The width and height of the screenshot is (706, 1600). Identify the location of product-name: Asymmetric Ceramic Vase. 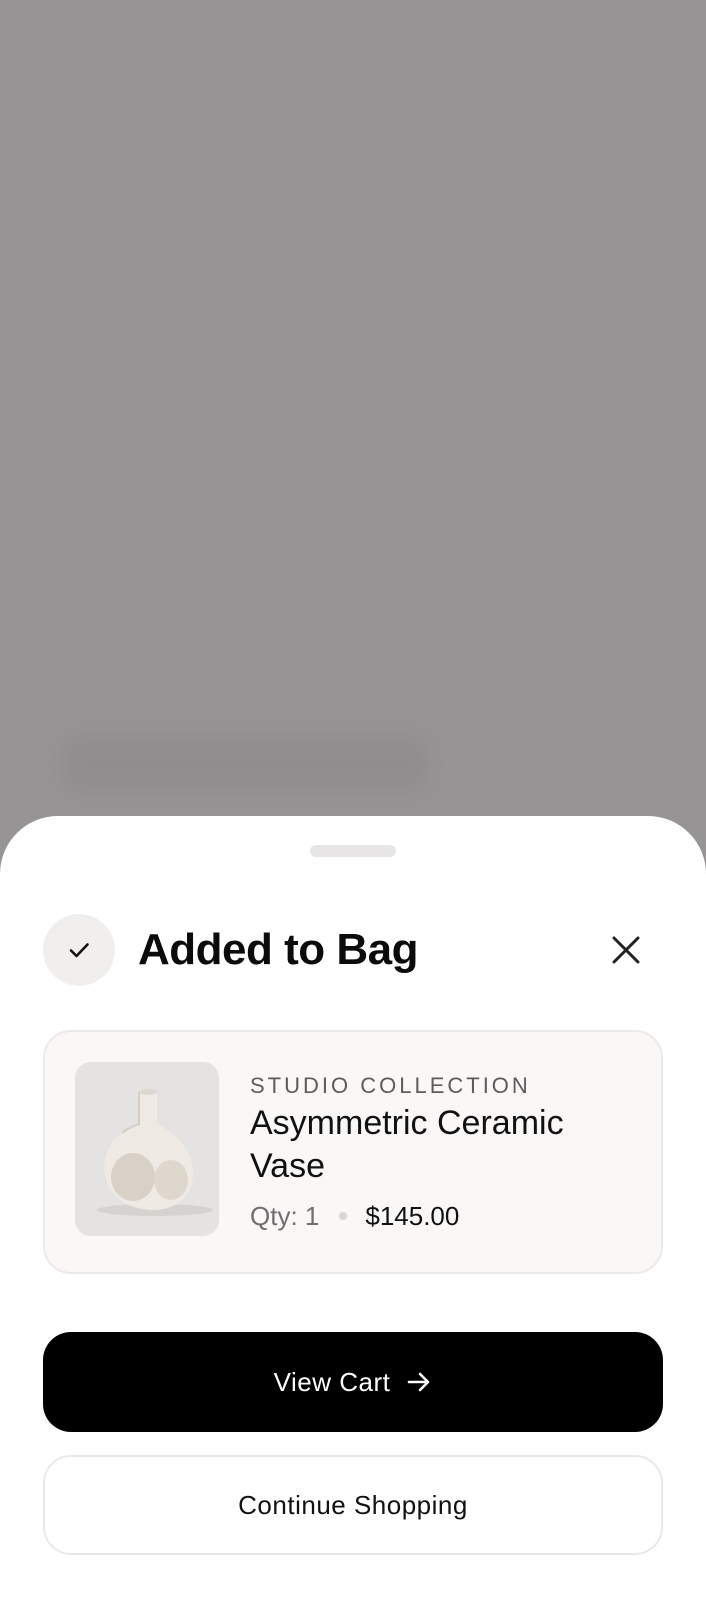
(407, 1144).